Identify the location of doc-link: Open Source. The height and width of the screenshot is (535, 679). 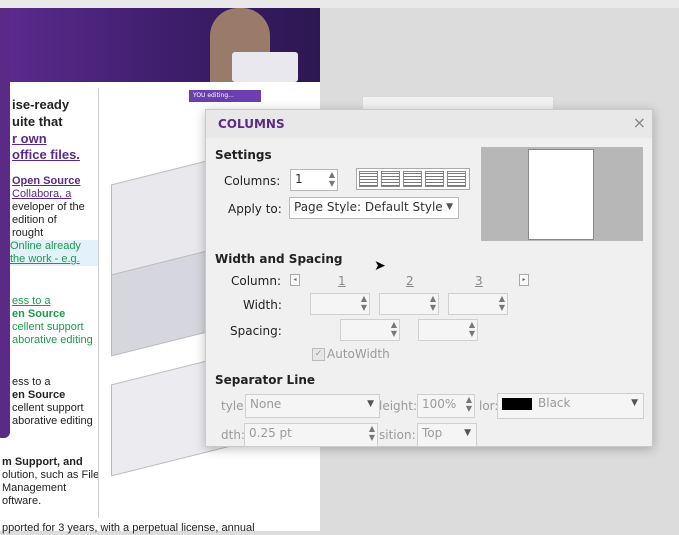
(46, 181).